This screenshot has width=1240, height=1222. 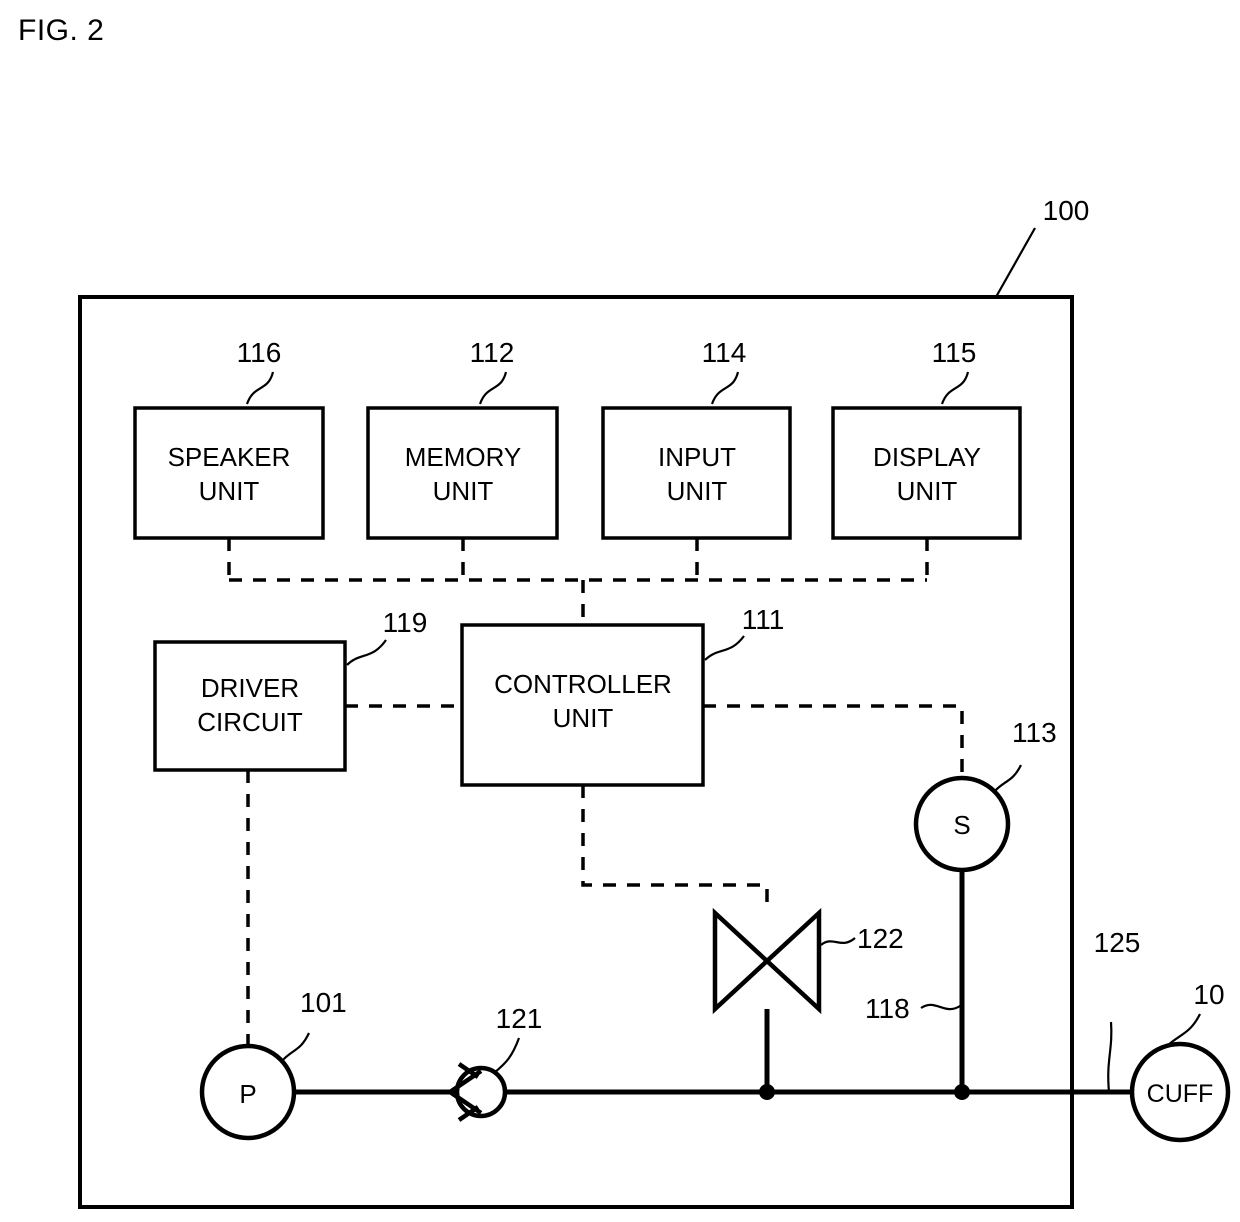 What do you see at coordinates (250, 722) in the screenshot?
I see `block-driver-circuit-label-line2: CIRCUIT` at bounding box center [250, 722].